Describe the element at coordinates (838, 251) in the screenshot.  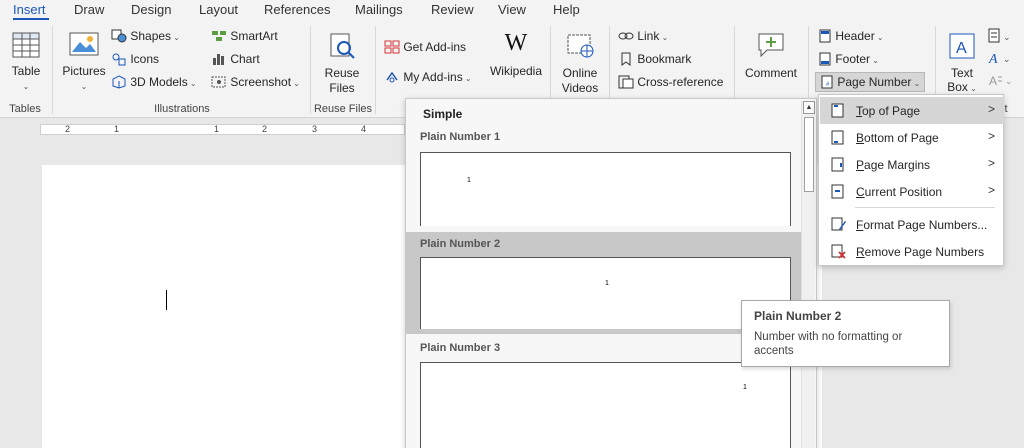
I see `remove-page-numbers-icon` at that location.